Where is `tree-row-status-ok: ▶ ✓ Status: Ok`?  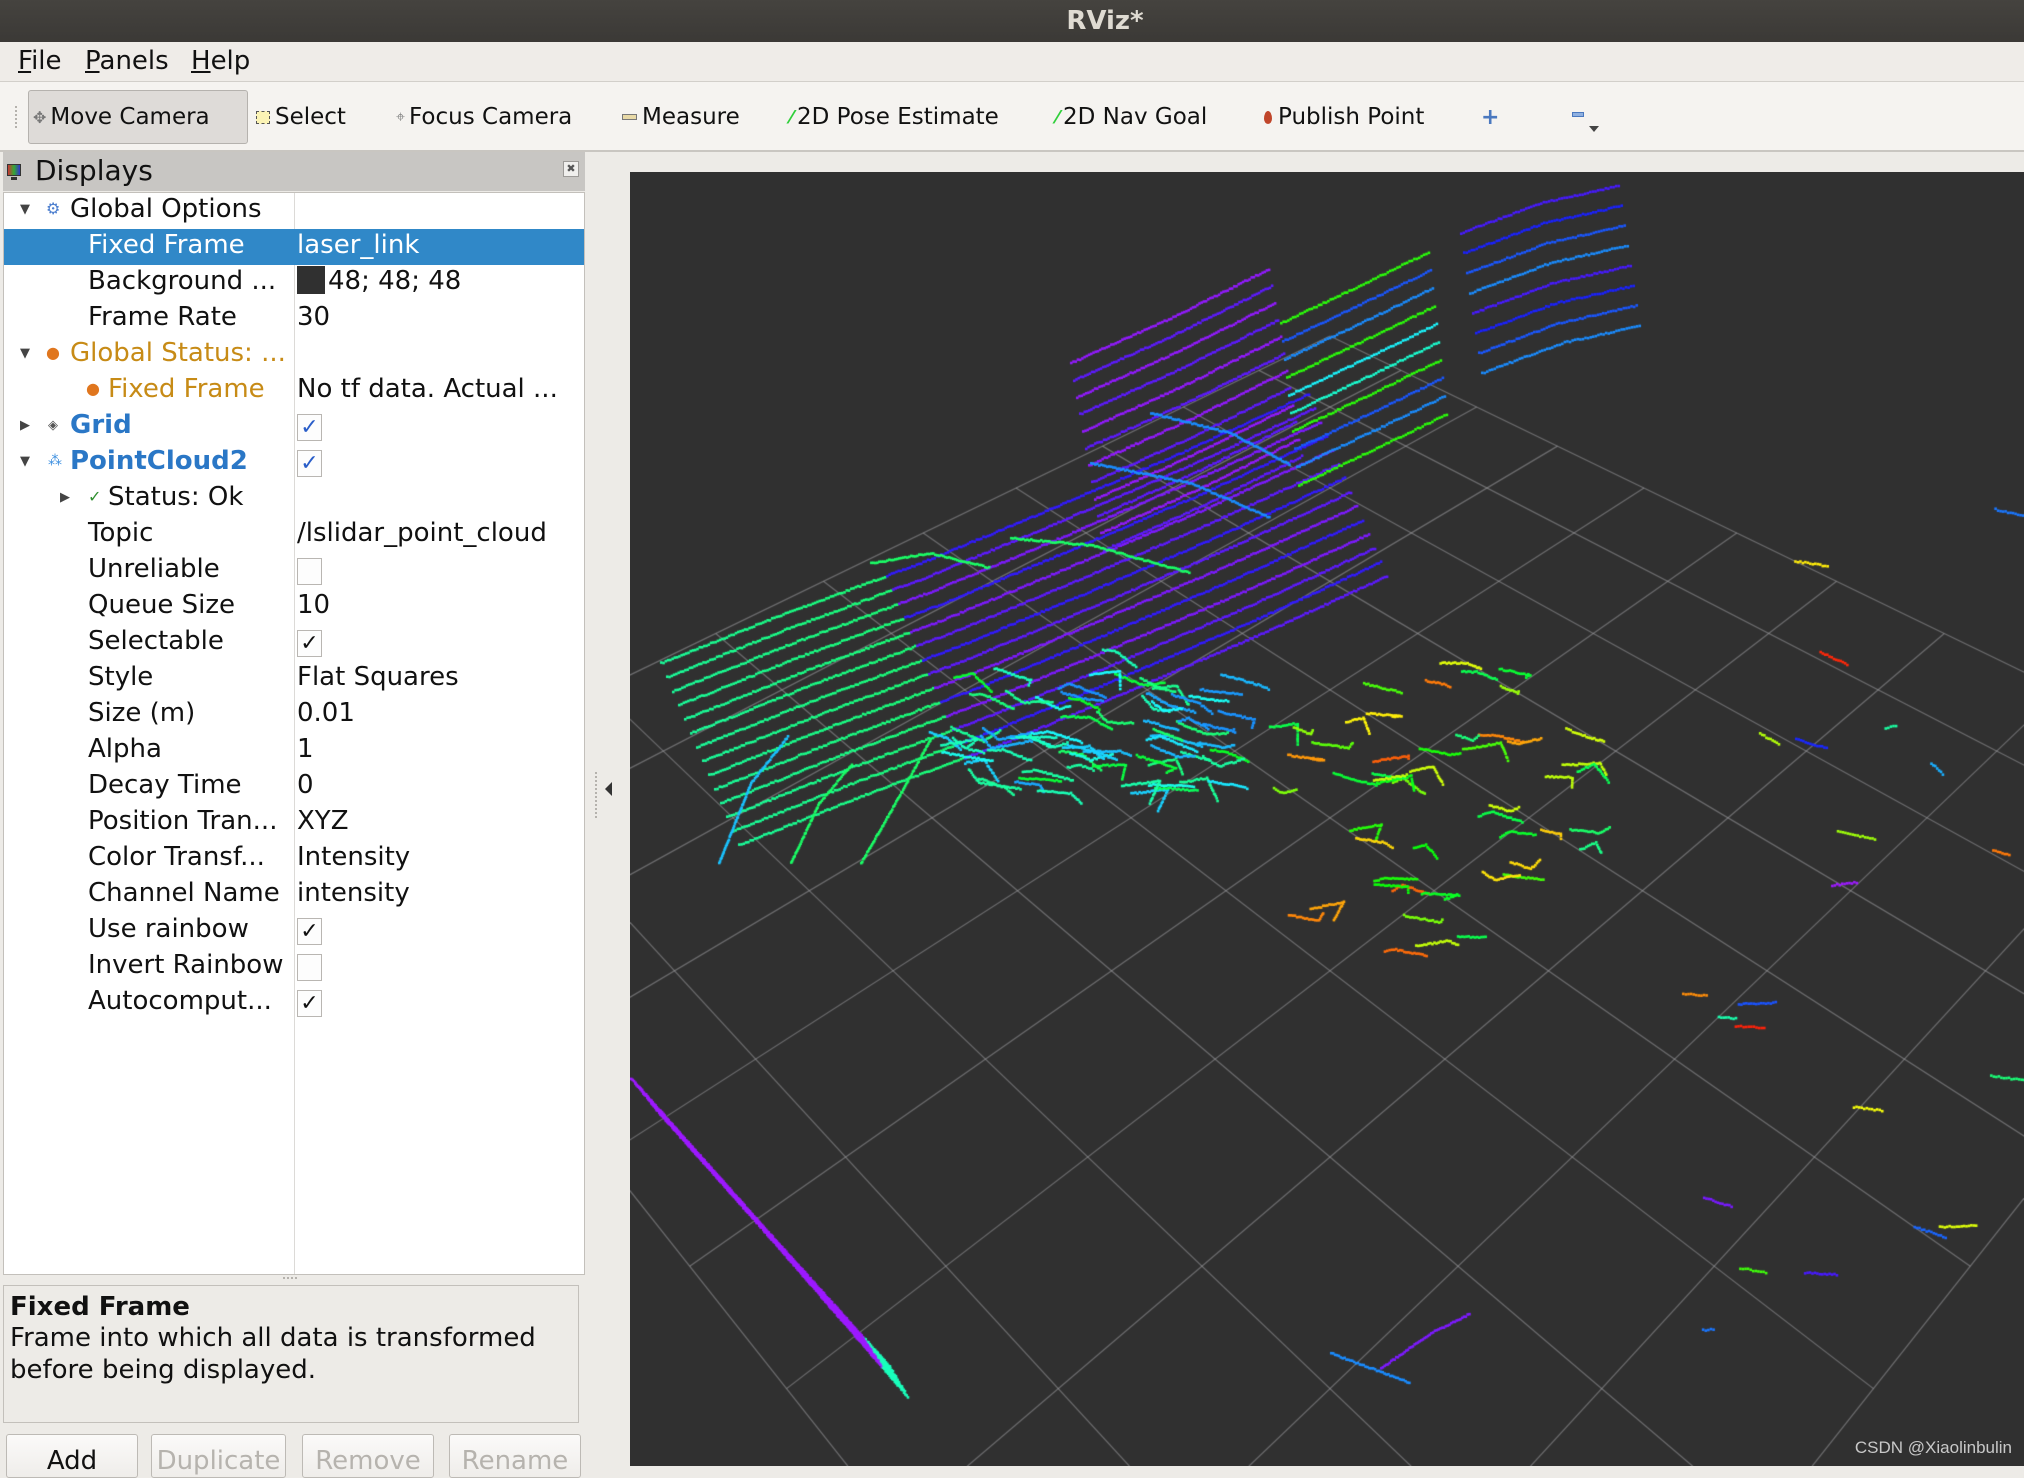 tree-row-status-ok: ▶ ✓ Status: Ok is located at coordinates (294, 499).